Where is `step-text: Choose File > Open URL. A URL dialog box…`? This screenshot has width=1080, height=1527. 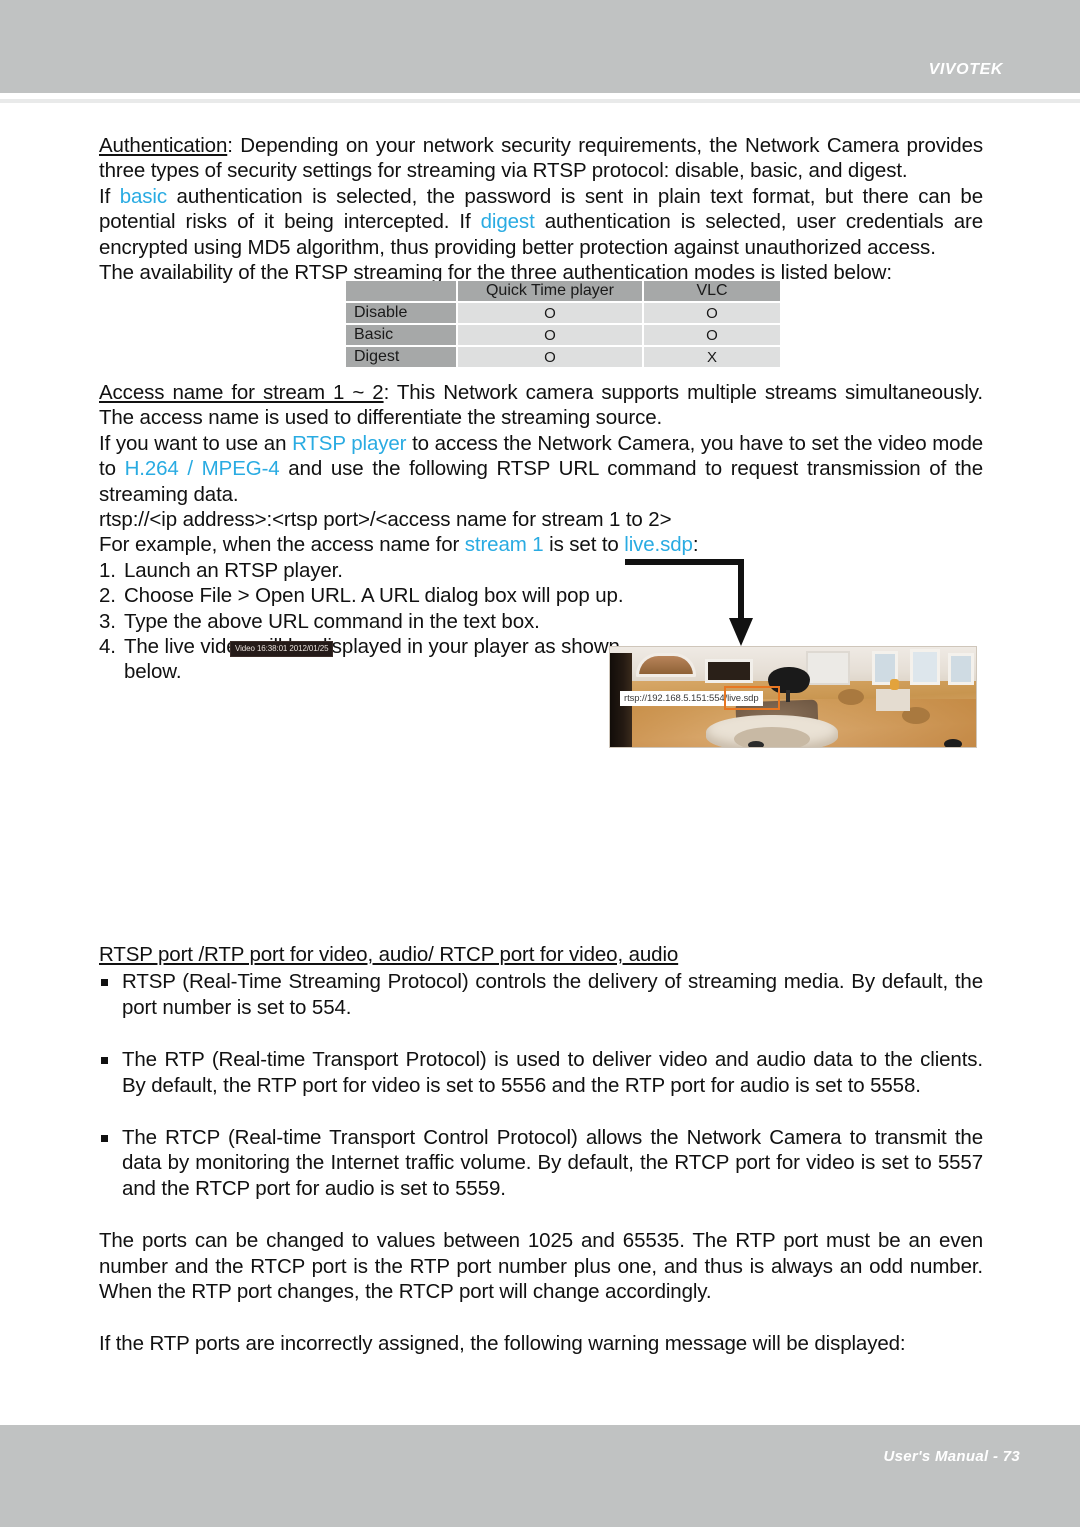 step-text: Choose File > Open URL. A URL dialog box… is located at coordinates (374, 596).